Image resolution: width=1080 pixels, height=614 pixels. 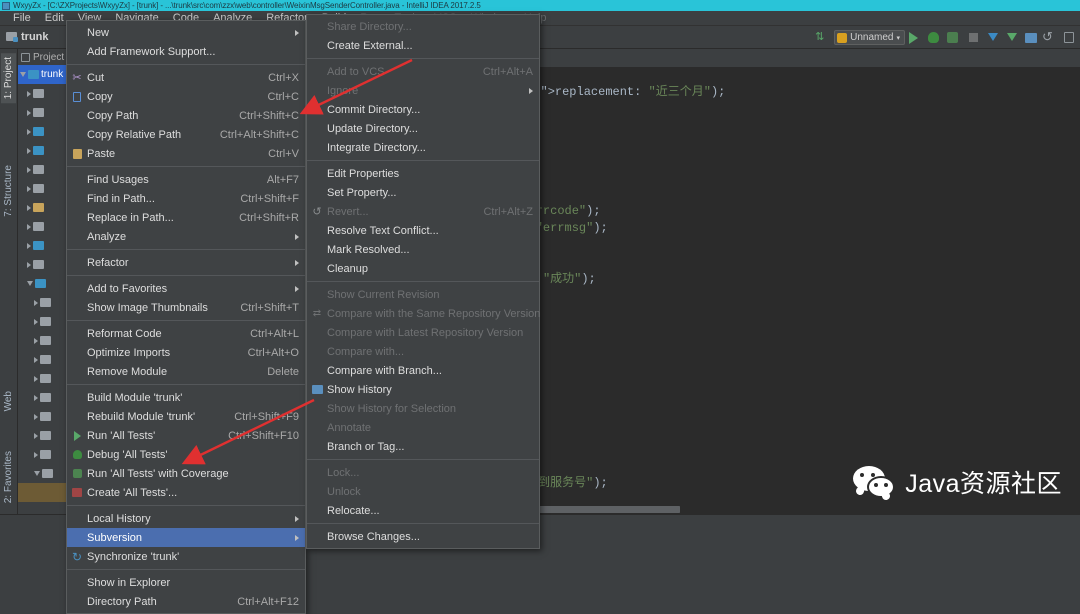 I want to click on menu-item-show-in-explorer: Show in Explorer, so click(x=186, y=582).